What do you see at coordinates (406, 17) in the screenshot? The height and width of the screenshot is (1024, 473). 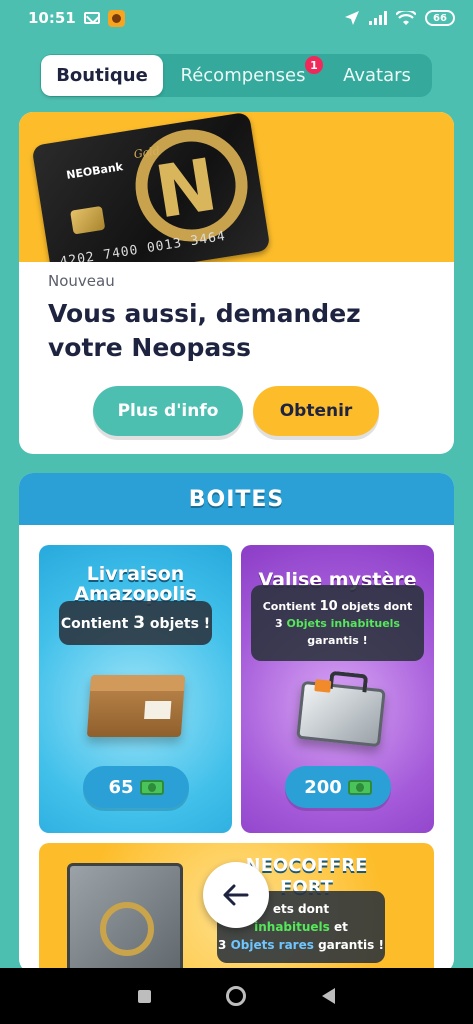 I see `wifi-icon` at bounding box center [406, 17].